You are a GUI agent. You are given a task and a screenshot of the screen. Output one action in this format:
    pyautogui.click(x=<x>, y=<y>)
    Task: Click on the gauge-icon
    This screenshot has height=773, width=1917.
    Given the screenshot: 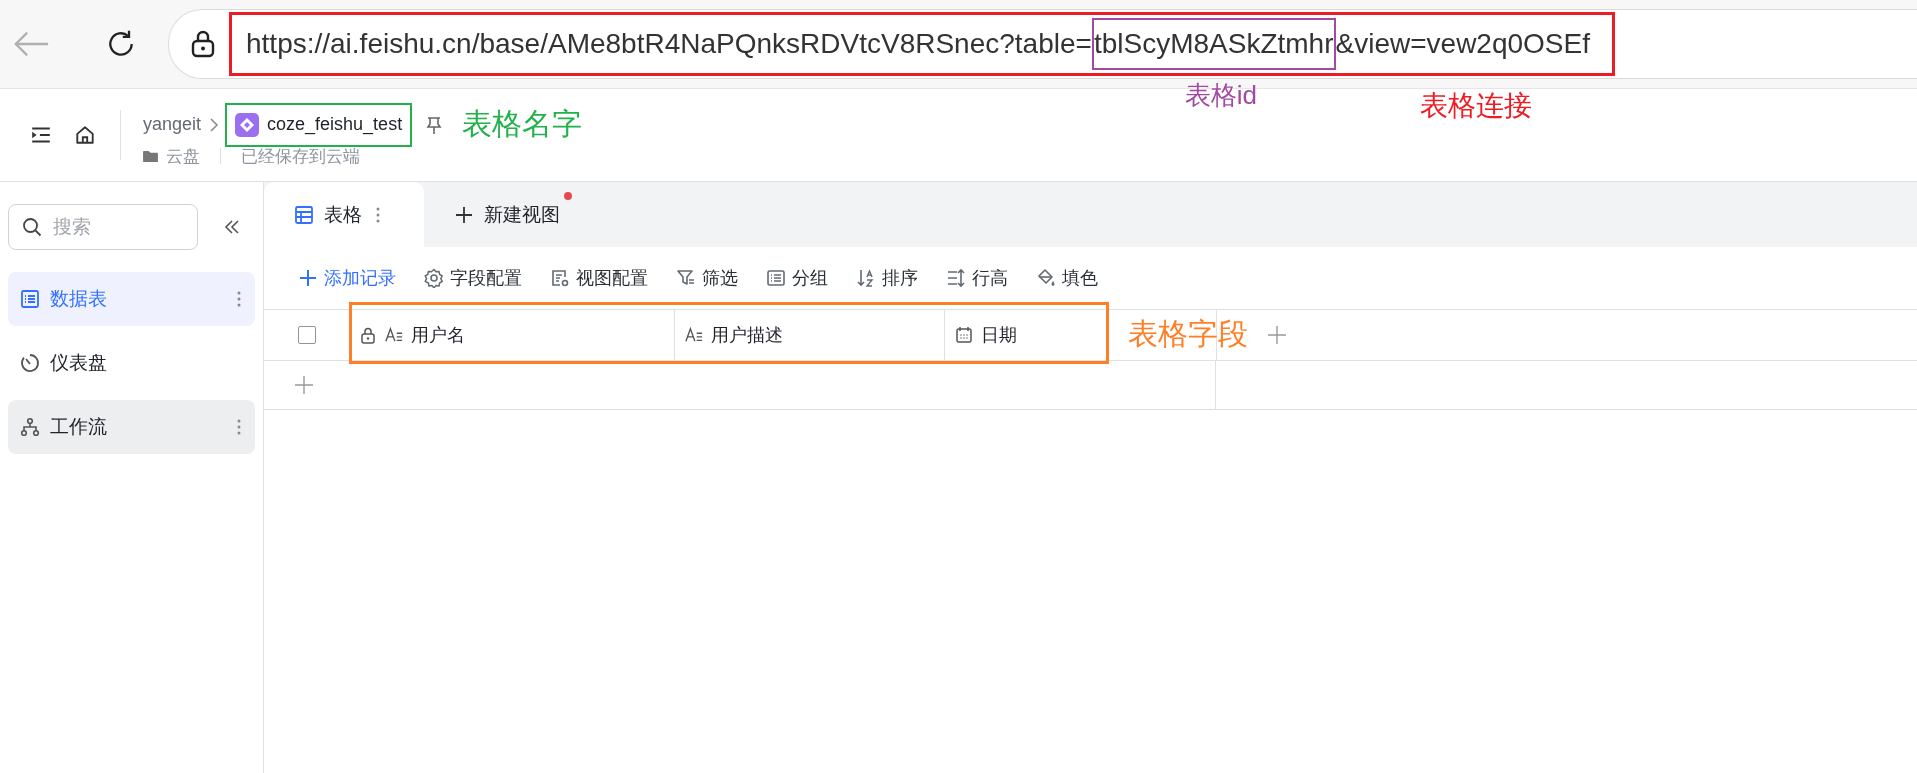 What is the action you would take?
    pyautogui.click(x=30, y=363)
    